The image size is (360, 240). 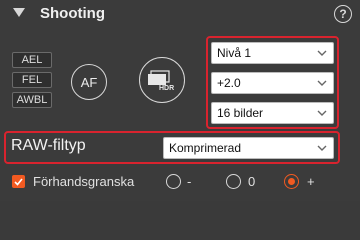 I want to click on preview-minus-radio, so click(x=173, y=181).